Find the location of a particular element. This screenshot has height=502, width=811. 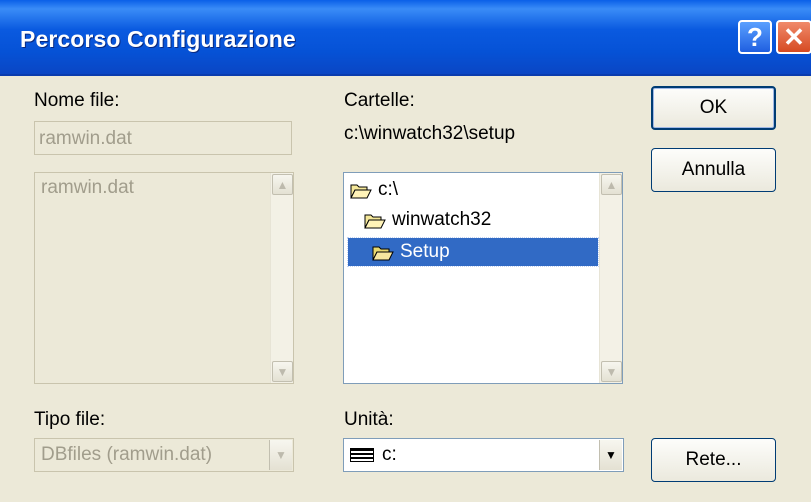

folder-item-root: c:\ is located at coordinates (470, 190).